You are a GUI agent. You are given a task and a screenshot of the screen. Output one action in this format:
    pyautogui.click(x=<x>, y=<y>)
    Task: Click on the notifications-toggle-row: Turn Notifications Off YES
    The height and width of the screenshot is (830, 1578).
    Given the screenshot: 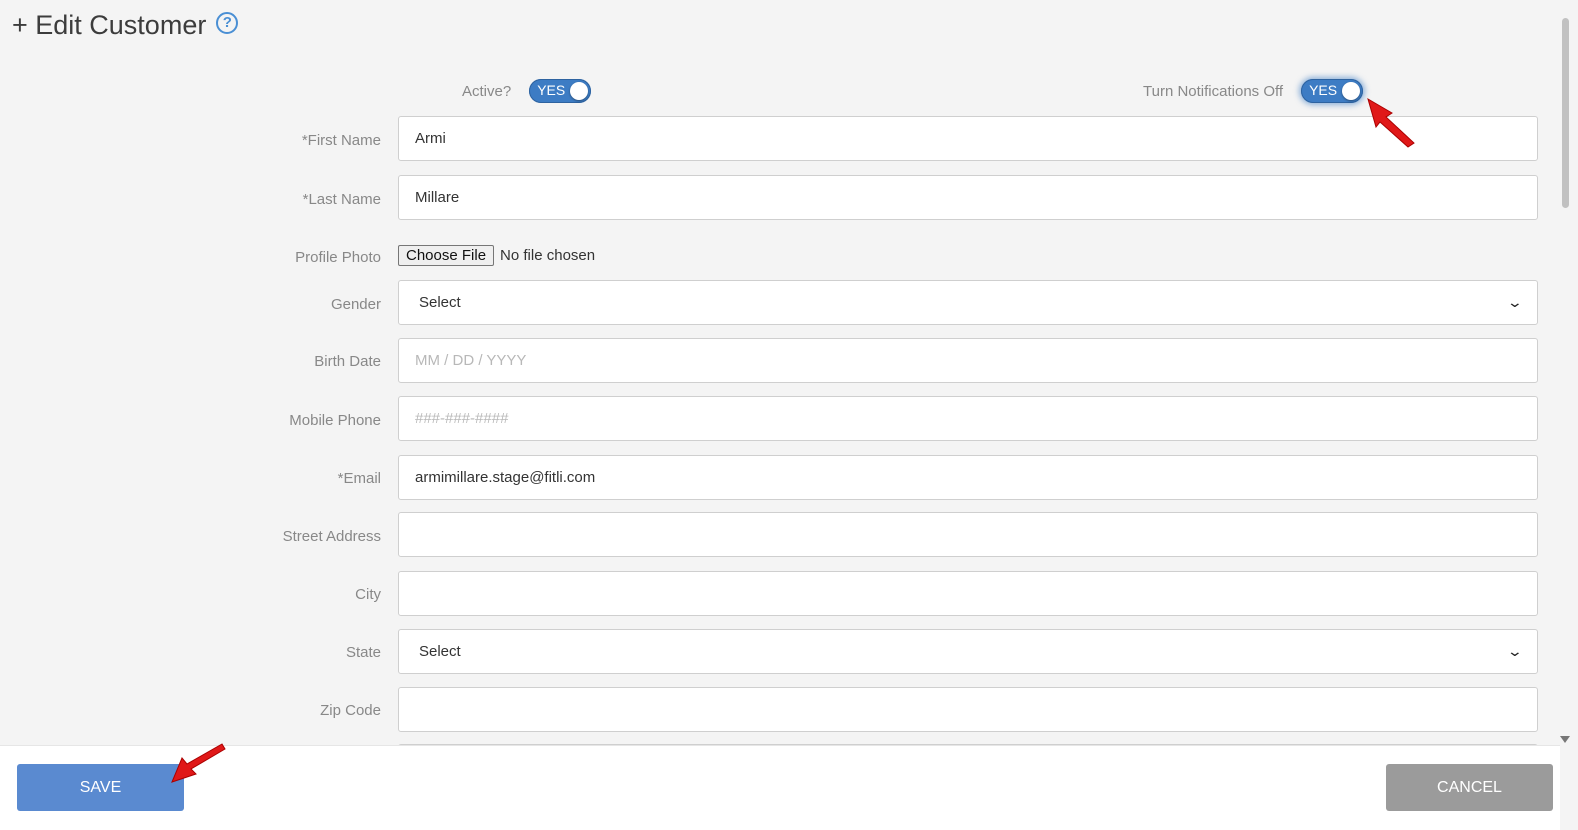 What is the action you would take?
    pyautogui.click(x=1253, y=91)
    